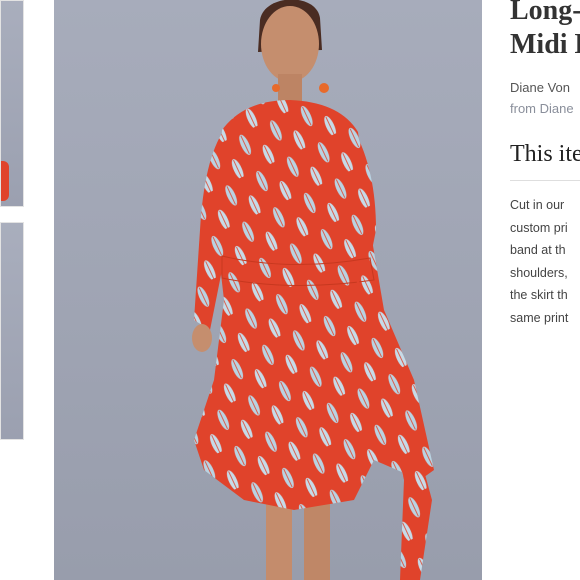 Image resolution: width=580 pixels, height=580 pixels. I want to click on description-line: the skirt th, so click(539, 295).